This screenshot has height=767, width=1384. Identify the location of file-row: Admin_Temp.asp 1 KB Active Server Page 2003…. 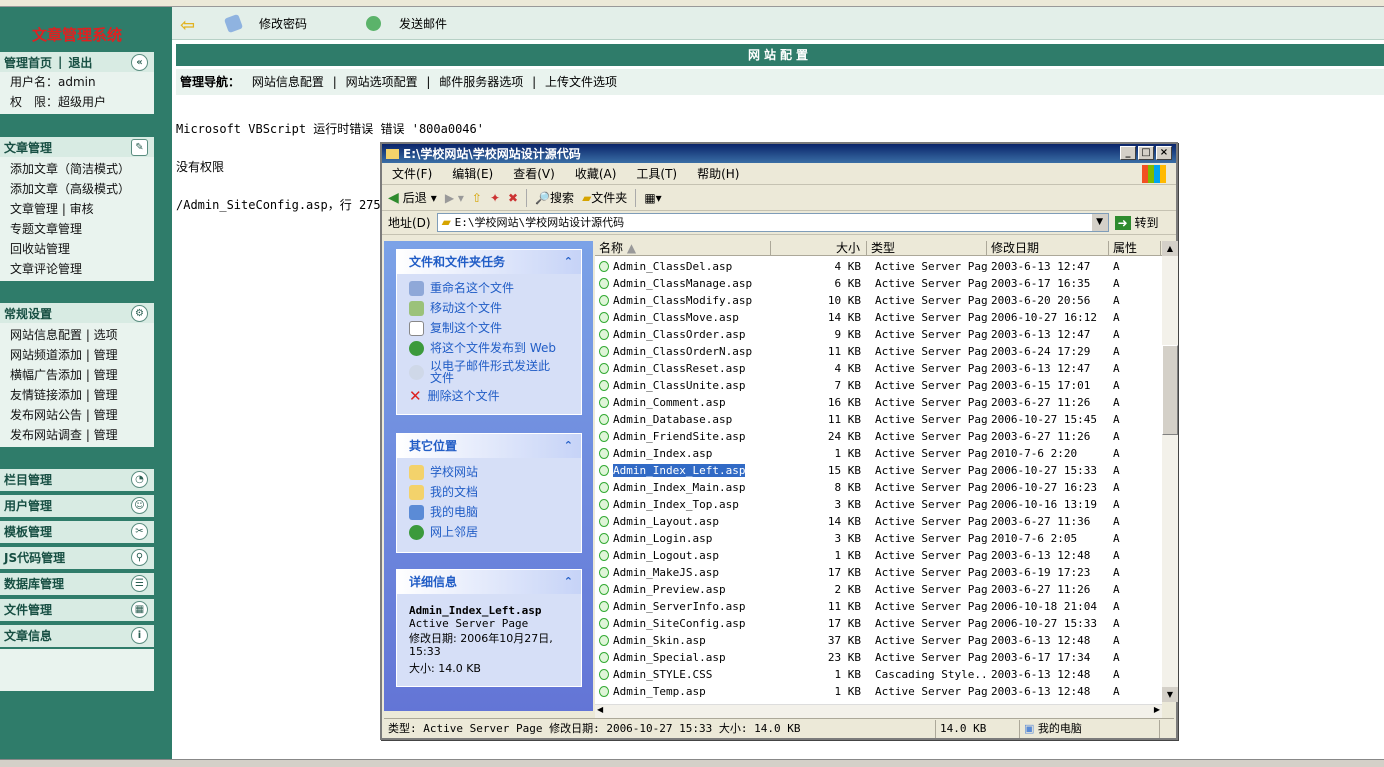
(878, 691).